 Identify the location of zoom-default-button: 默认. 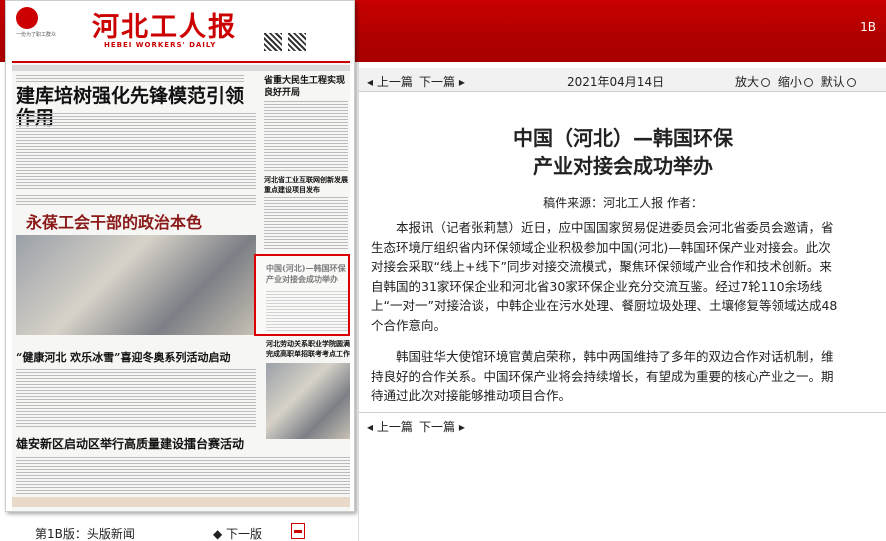
(838, 82).